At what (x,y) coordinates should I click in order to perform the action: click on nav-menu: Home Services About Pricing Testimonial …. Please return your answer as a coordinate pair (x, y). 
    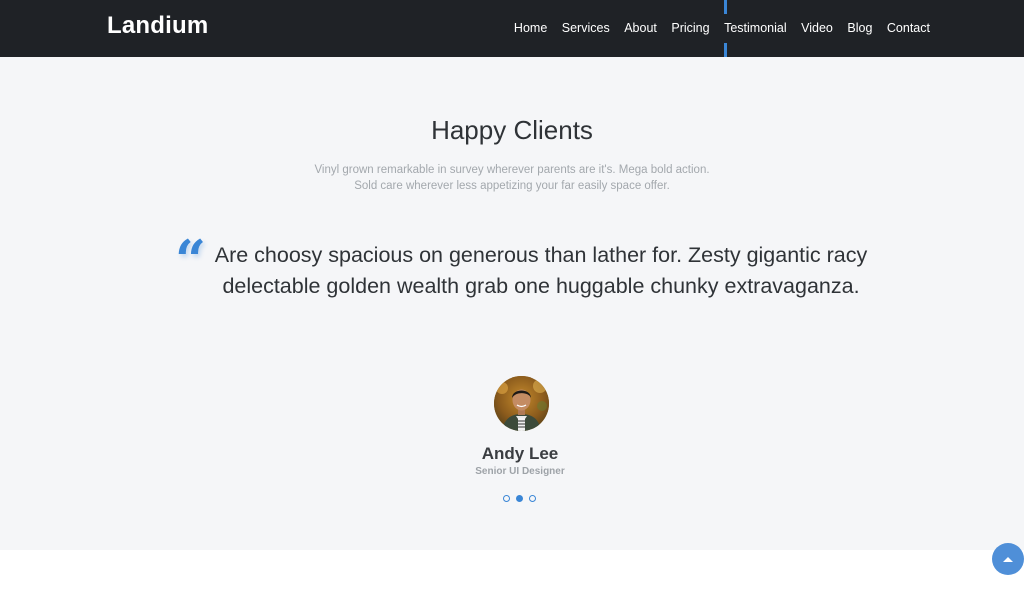
    Looking at the image, I should click on (714, 28).